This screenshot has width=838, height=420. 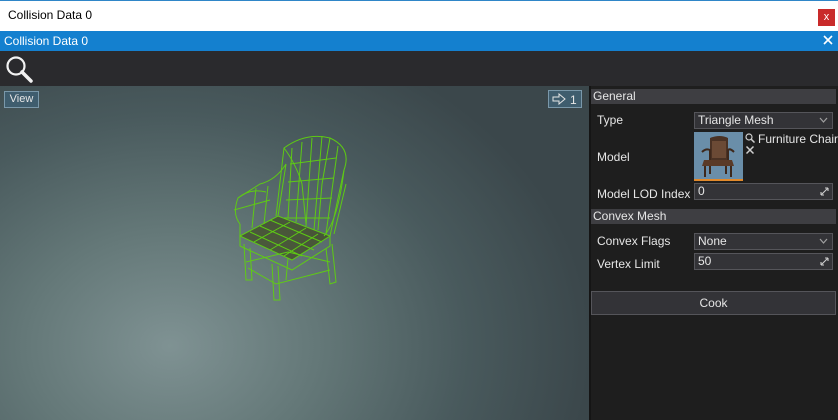 I want to click on model-lod-value: 0, so click(x=701, y=191).